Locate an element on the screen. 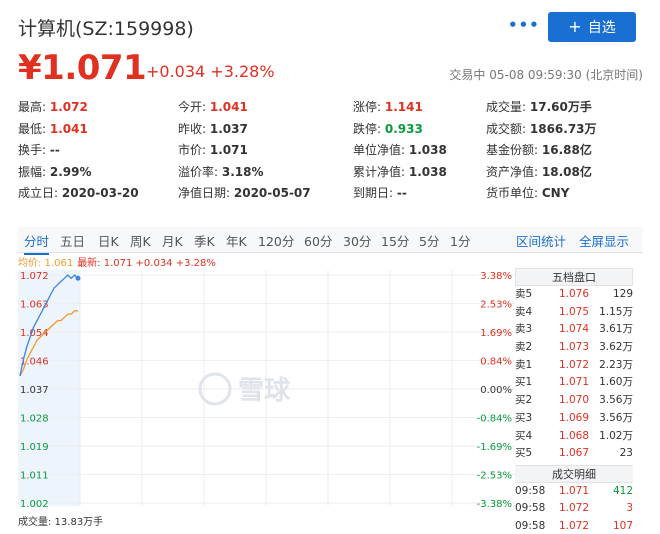 The width and height of the screenshot is (660, 534). last-price-dot is located at coordinates (78, 278).